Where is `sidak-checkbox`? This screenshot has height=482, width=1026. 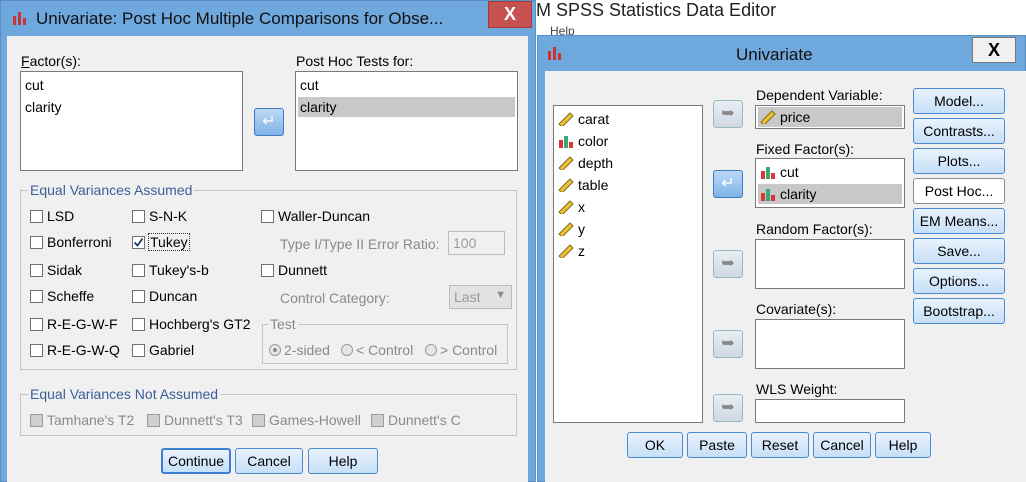 sidak-checkbox is located at coordinates (36, 270).